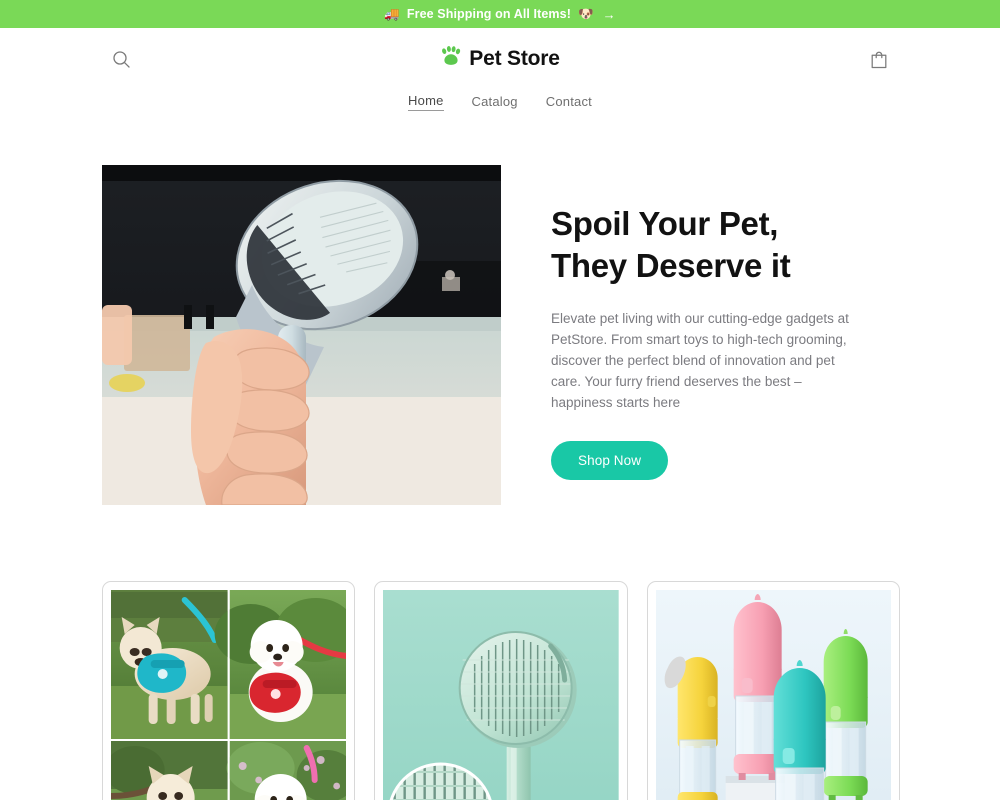 This screenshot has height=800, width=1000. I want to click on brand-logo-link: Pet Store, so click(500, 59).